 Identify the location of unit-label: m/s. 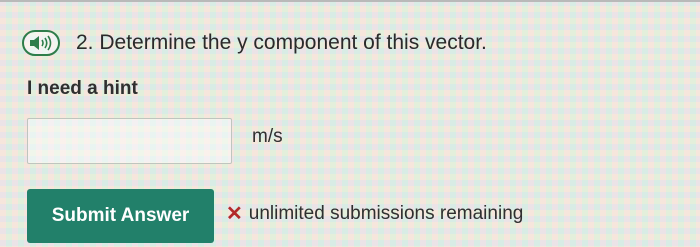
(267, 136).